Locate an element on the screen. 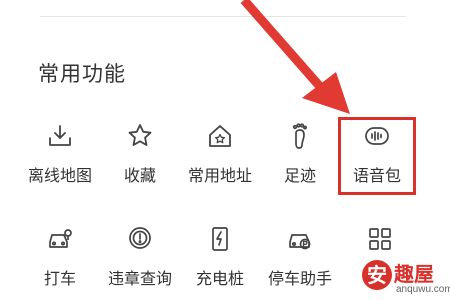 The image size is (450, 300). tool-offline-map: 离线地图 is located at coordinates (60, 157).